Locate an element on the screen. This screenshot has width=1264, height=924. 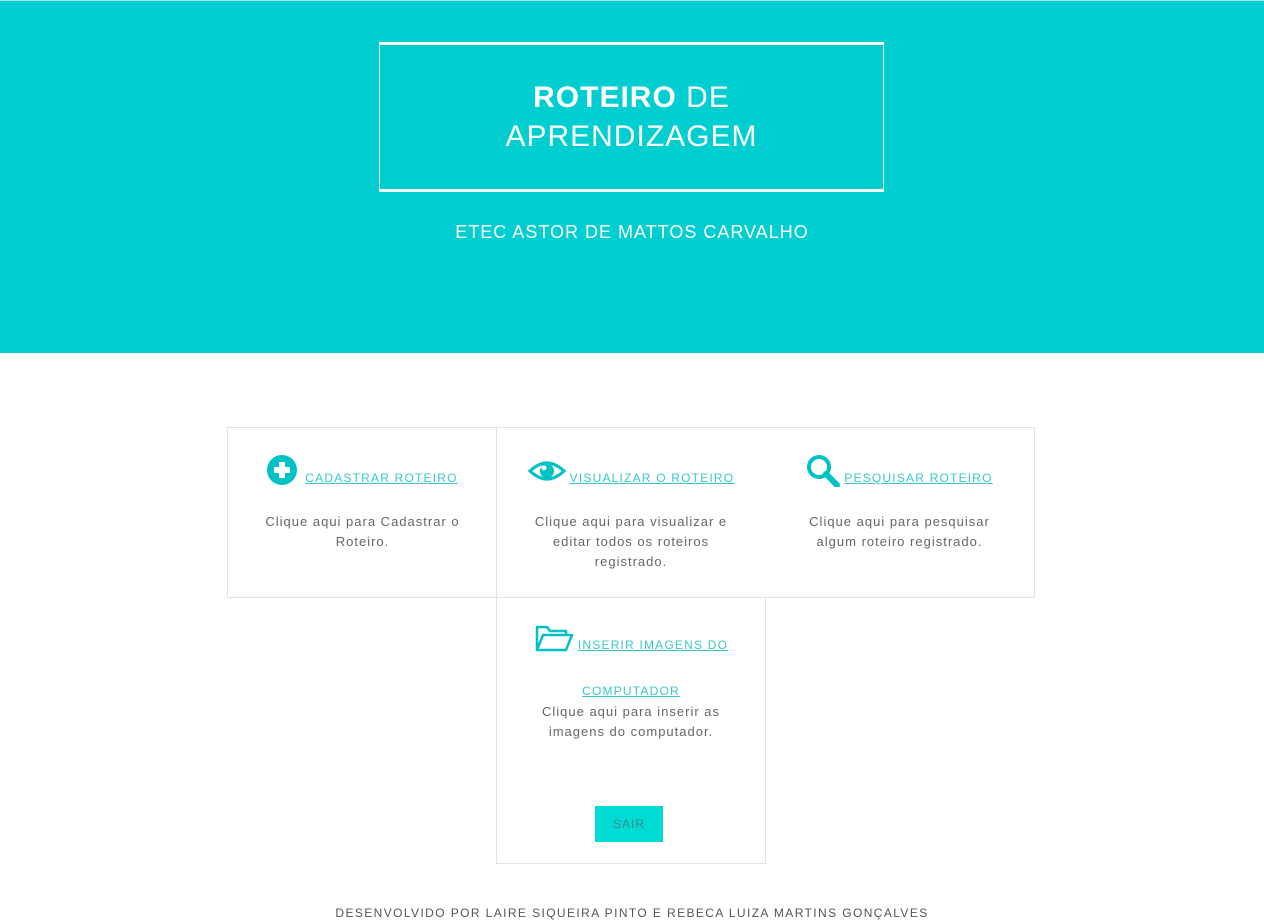
folder-open-icon is located at coordinates (554, 638).